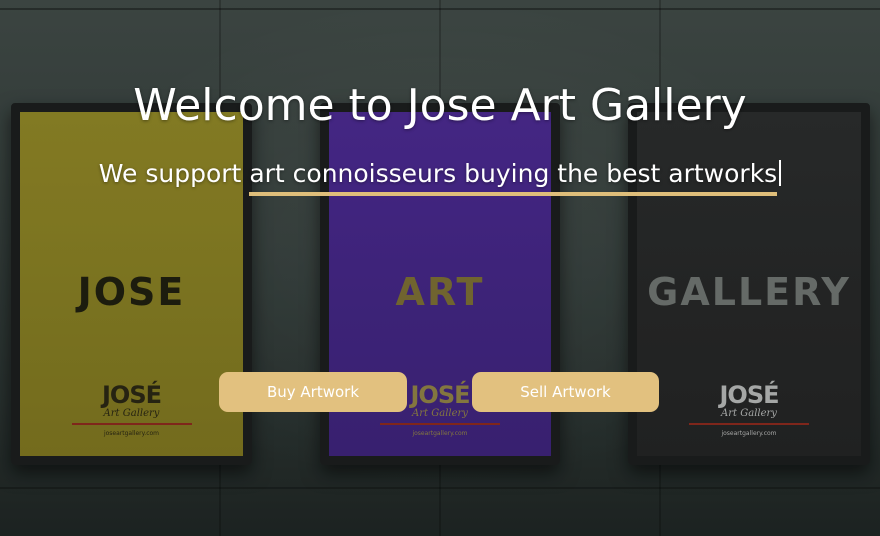 Image resolution: width=880 pixels, height=536 pixels. Describe the element at coordinates (440, 105) in the screenshot. I see `page-title: Welcome to Jose Art Gallery` at that location.